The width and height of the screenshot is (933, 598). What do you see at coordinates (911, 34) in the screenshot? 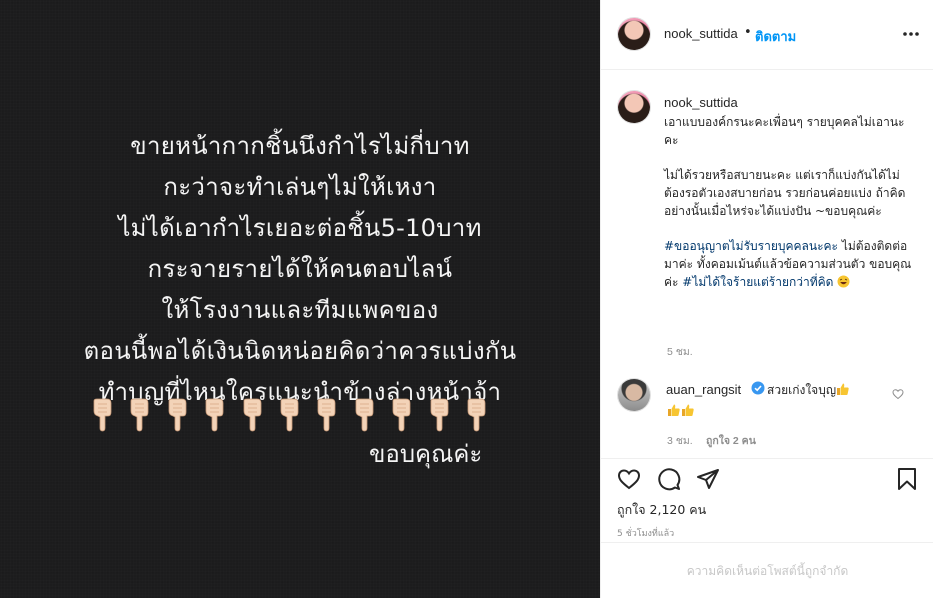
I see `more-options-icon` at bounding box center [911, 34].